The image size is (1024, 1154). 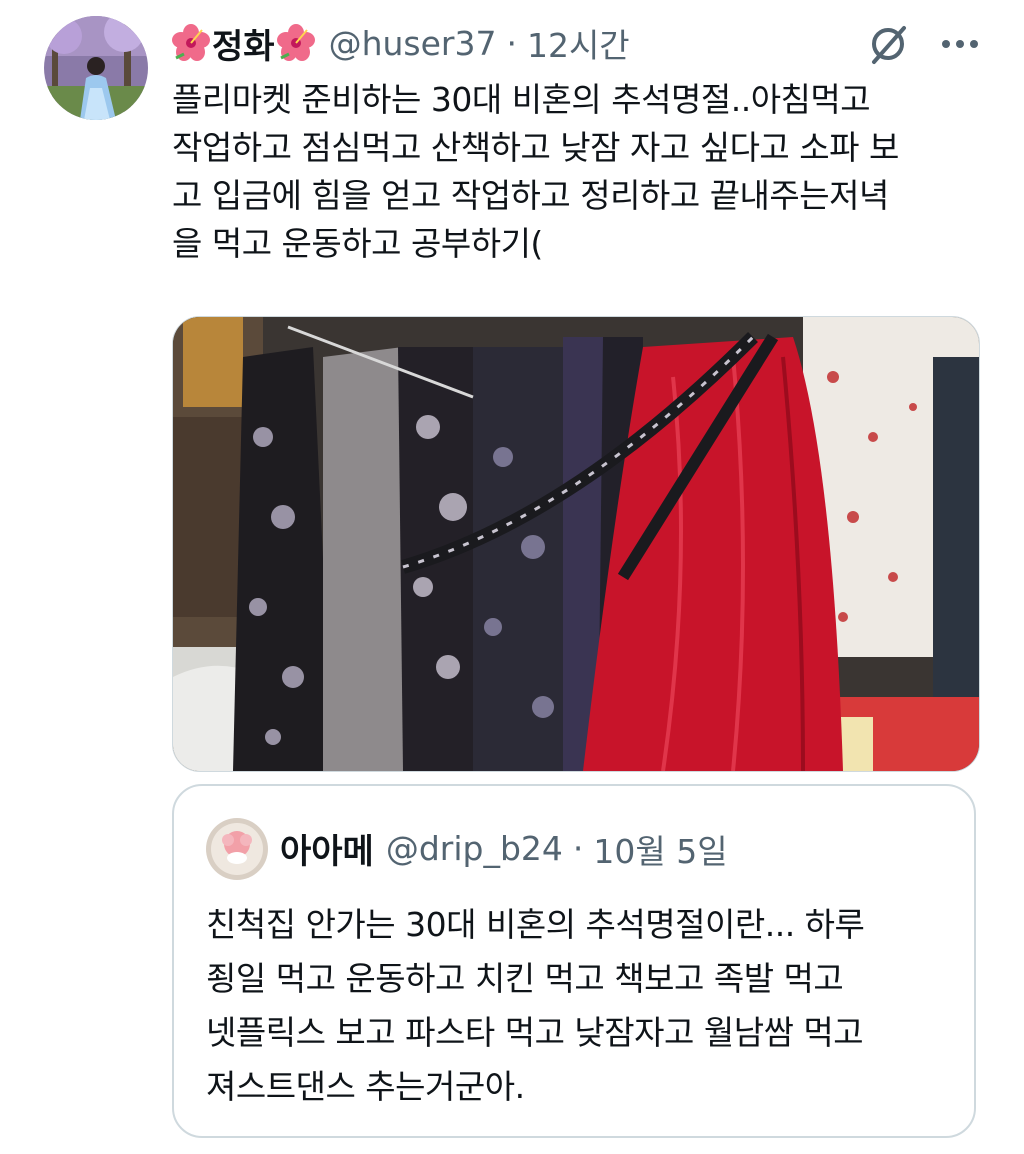 I want to click on quoted-tweet-header: 아아메 @drip_b24 · 10월 5일, so click(x=504, y=848).